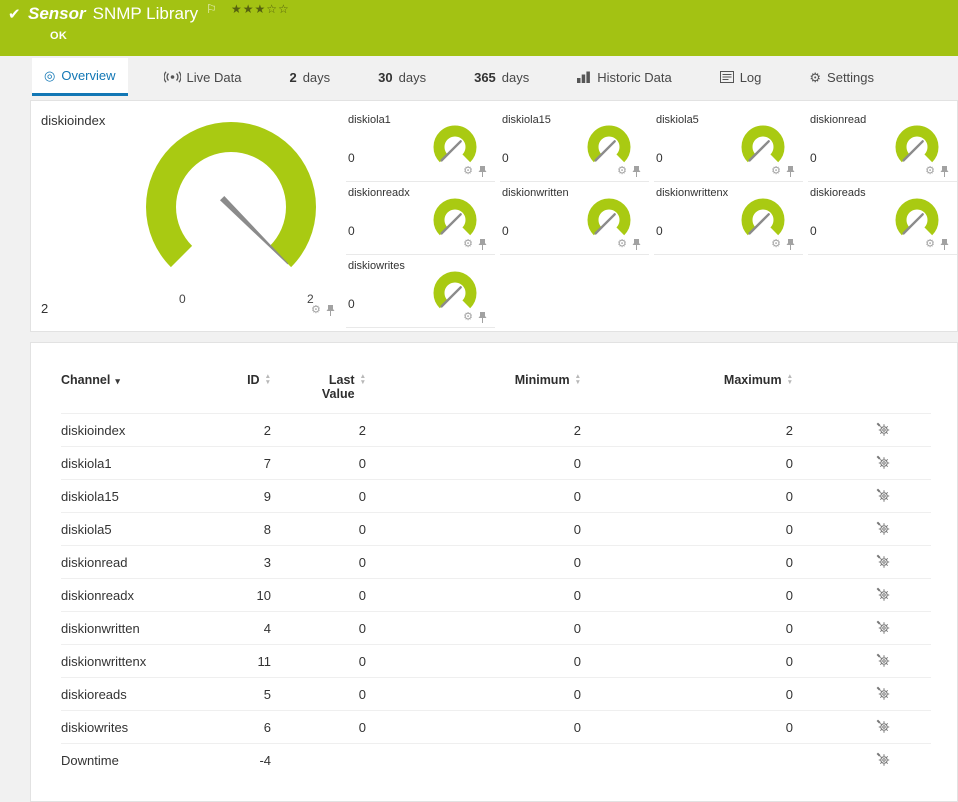  I want to click on tab-365-days: 365 days, so click(501, 77).